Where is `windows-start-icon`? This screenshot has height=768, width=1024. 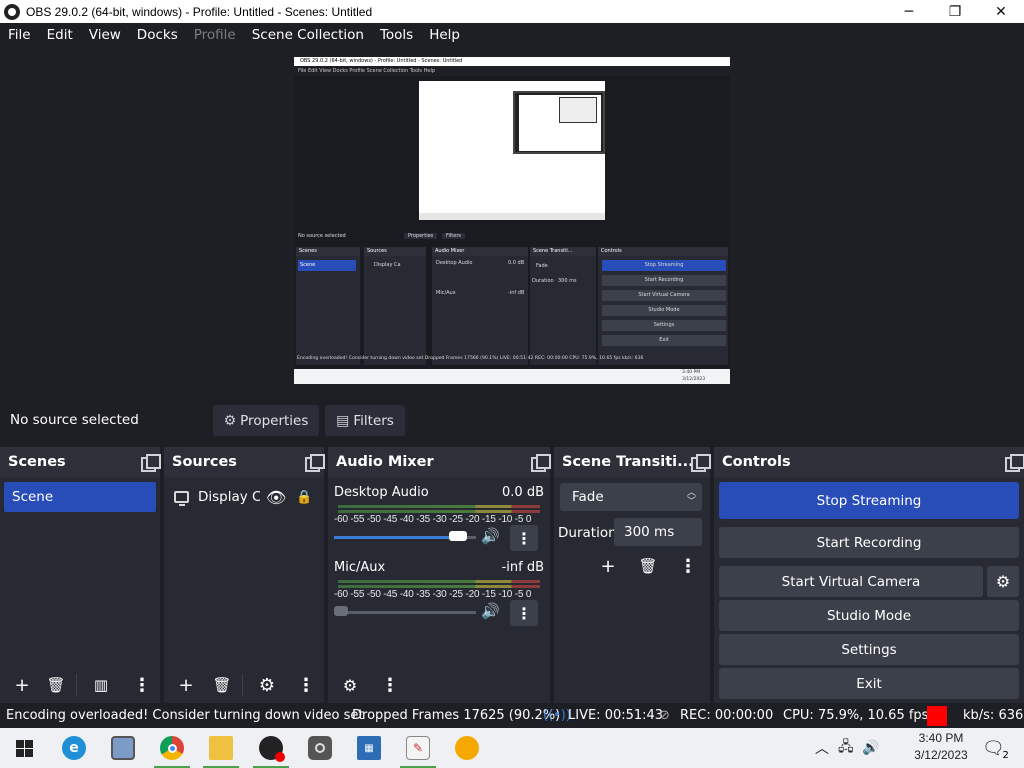 windows-start-icon is located at coordinates (24, 748).